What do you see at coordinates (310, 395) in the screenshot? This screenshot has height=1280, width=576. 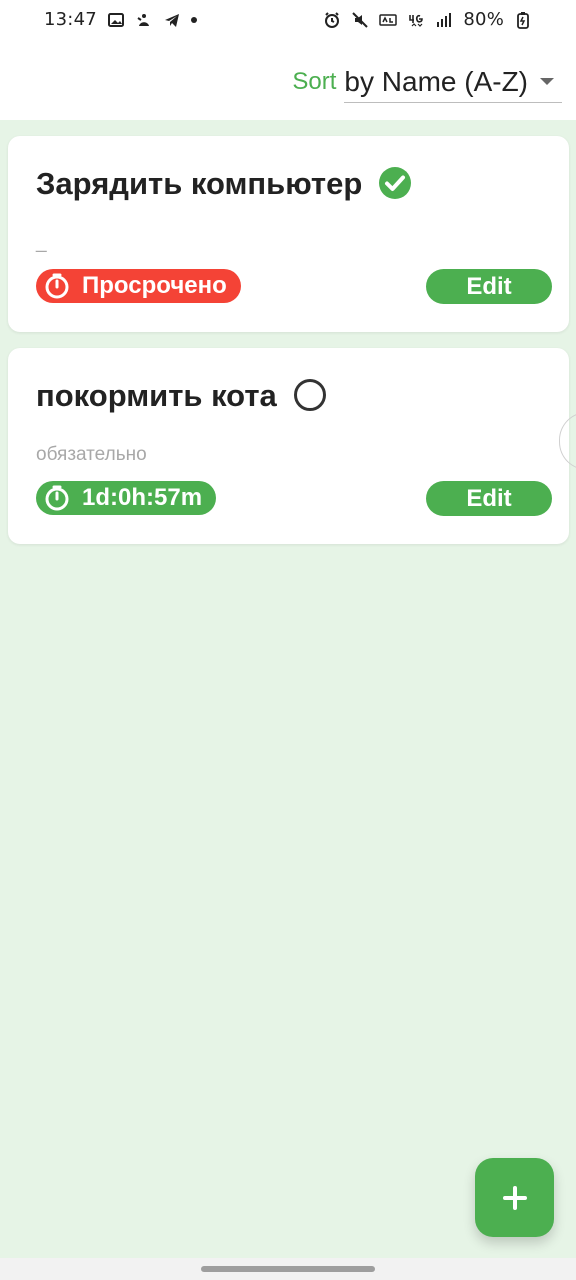 I see `empty-circle-icon` at bounding box center [310, 395].